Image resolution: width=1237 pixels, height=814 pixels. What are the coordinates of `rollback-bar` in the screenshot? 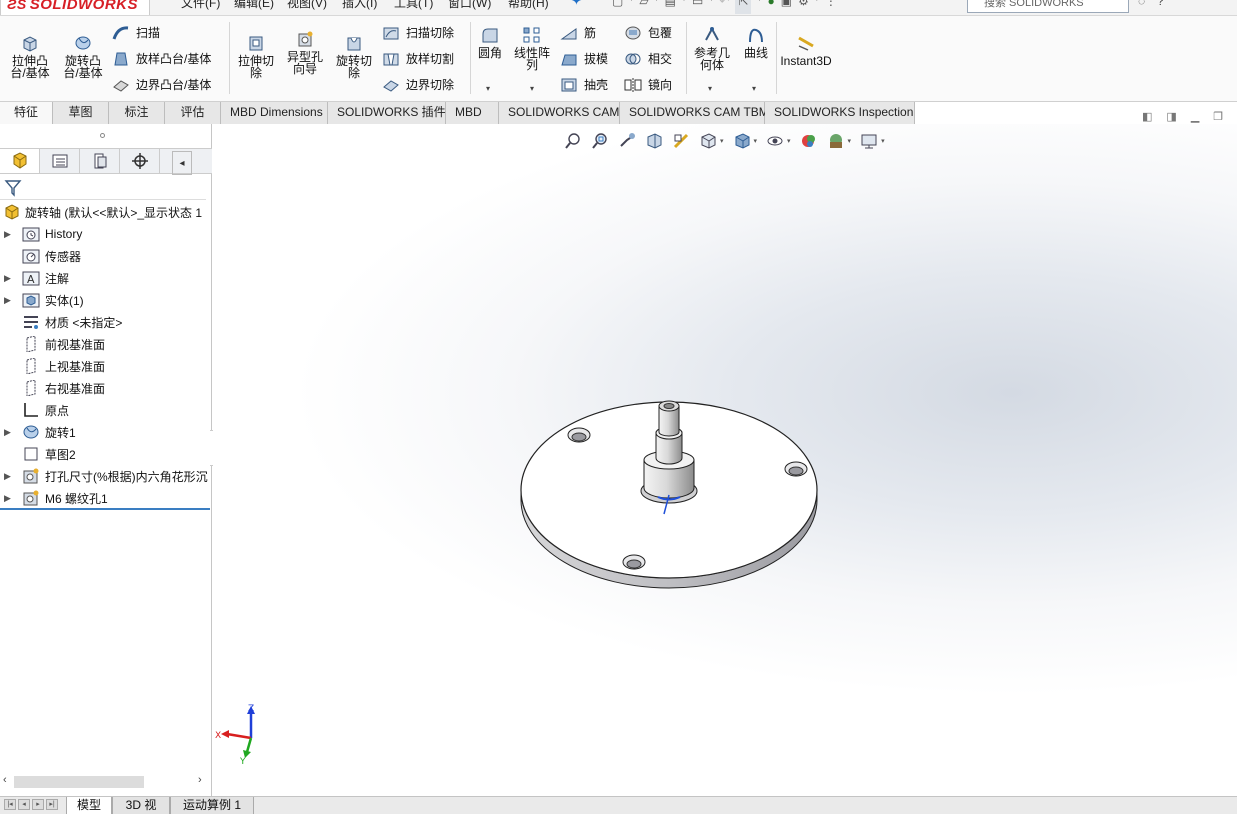 It's located at (105, 509).